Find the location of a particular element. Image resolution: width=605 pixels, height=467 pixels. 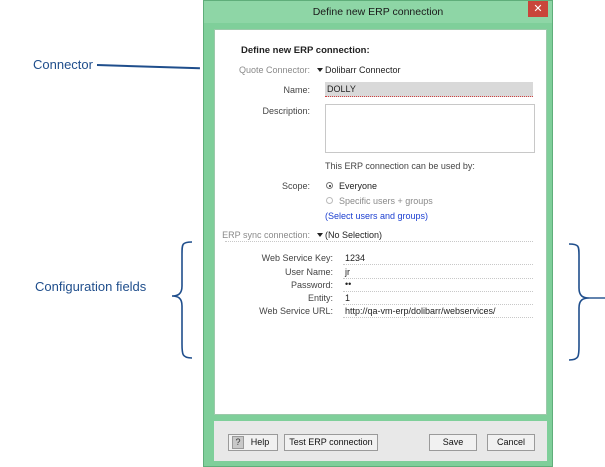

config-value-entity: 1 is located at coordinates (347, 298).